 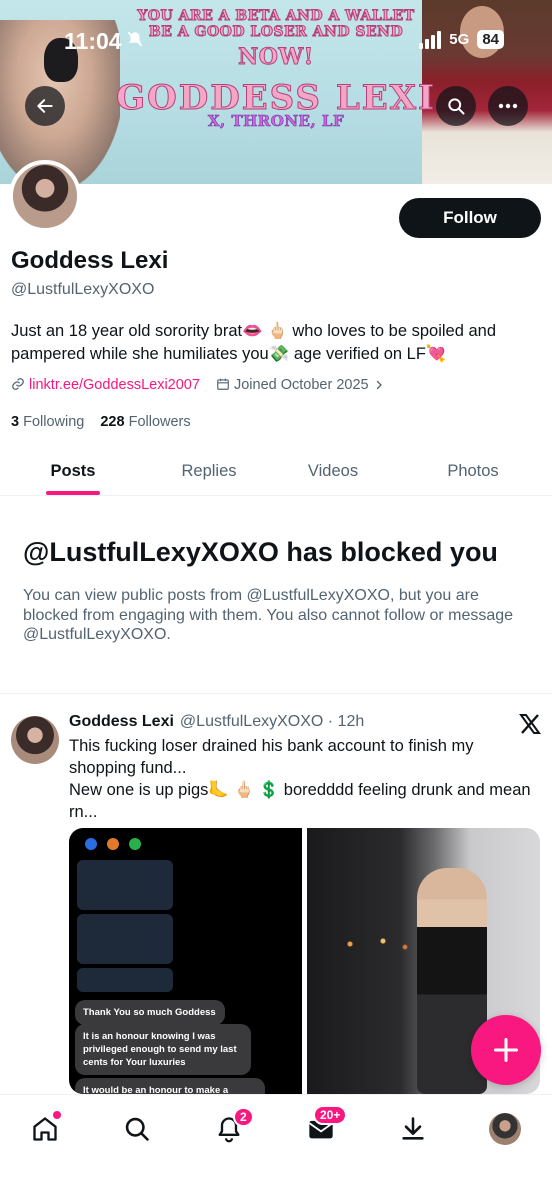 I want to click on home-icon, so click(x=45, y=1129).